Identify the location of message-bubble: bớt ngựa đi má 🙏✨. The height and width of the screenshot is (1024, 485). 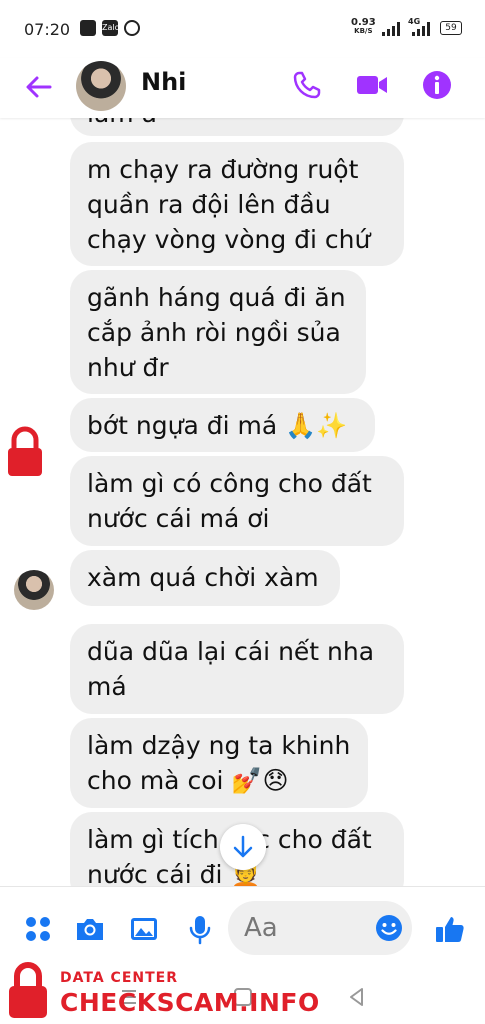
(222, 425).